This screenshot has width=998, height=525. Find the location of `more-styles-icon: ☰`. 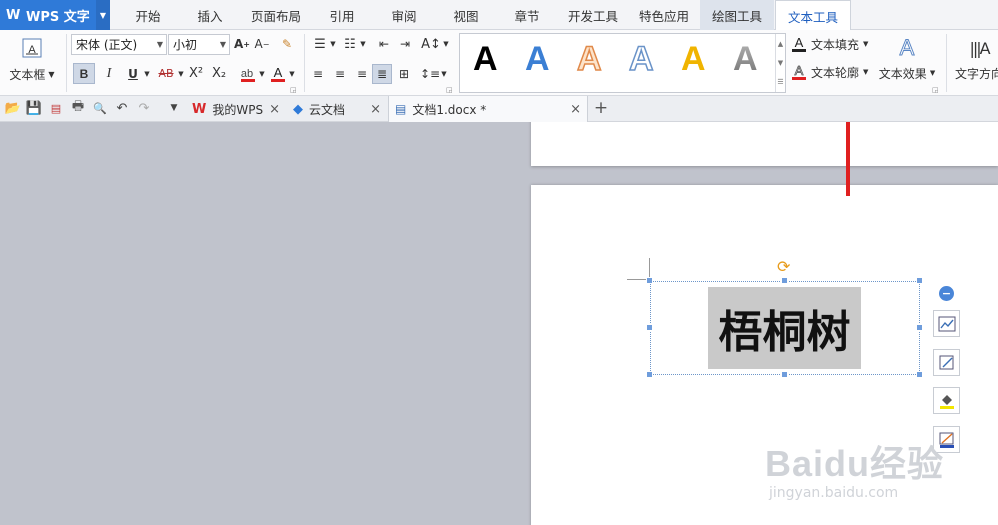

more-styles-icon: ☰ is located at coordinates (780, 82).